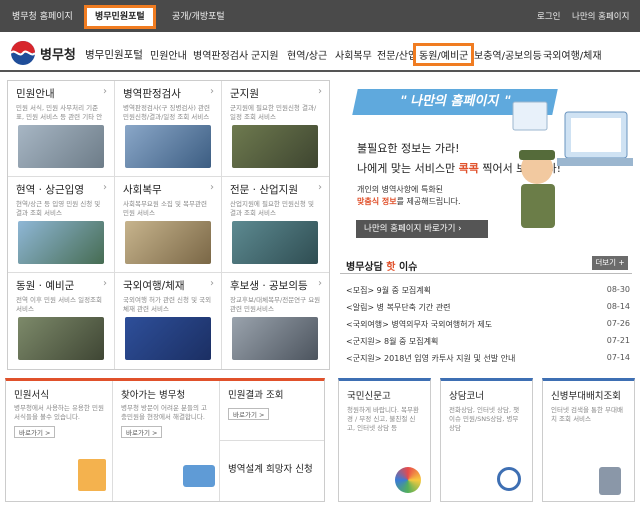  I want to click on tile-title: 민원안내, so click(35, 94).